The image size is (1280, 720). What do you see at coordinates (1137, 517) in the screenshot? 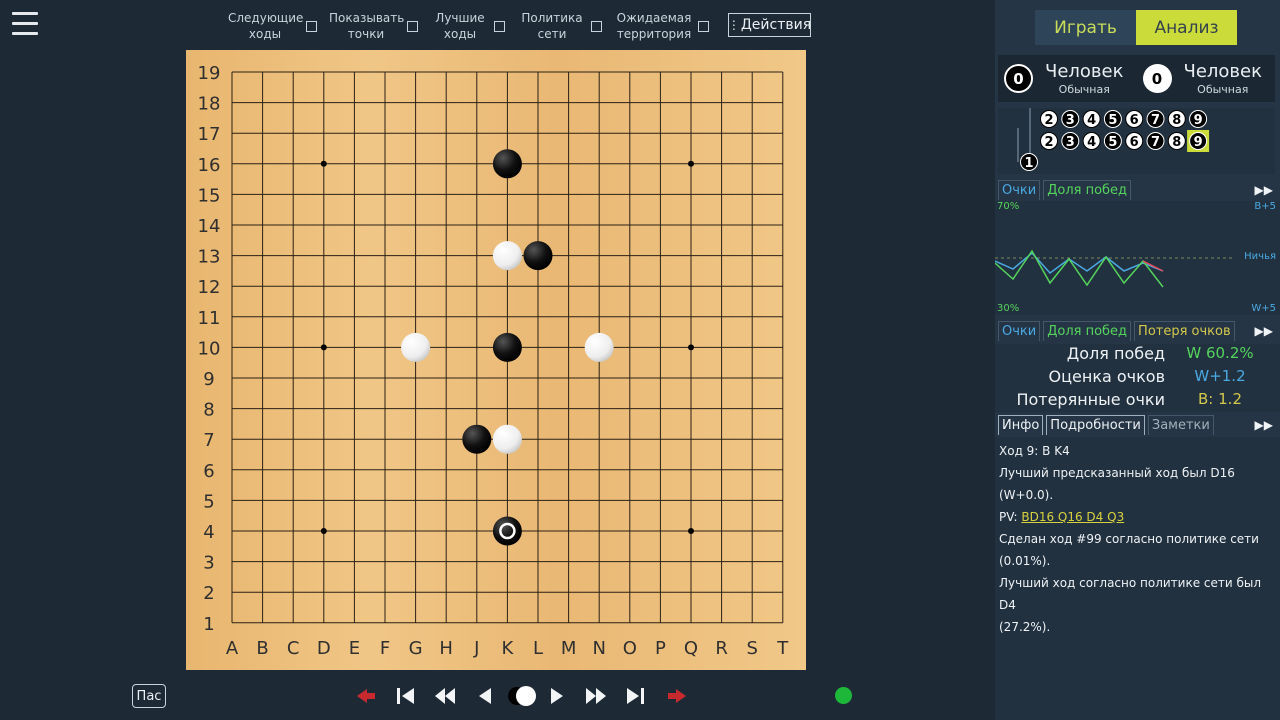
I see `info-pv: PV: BD16 Q16 D4 Q3` at bounding box center [1137, 517].